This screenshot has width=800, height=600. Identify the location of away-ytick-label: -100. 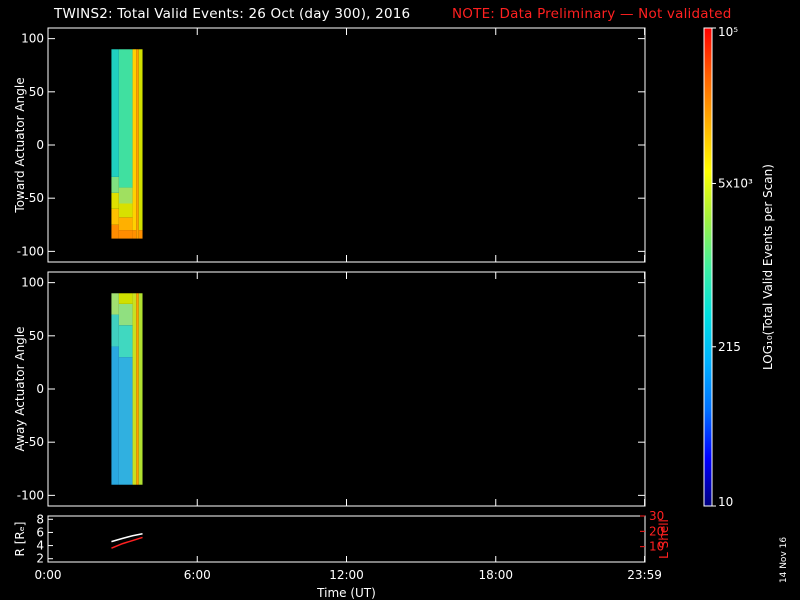
(30, 495).